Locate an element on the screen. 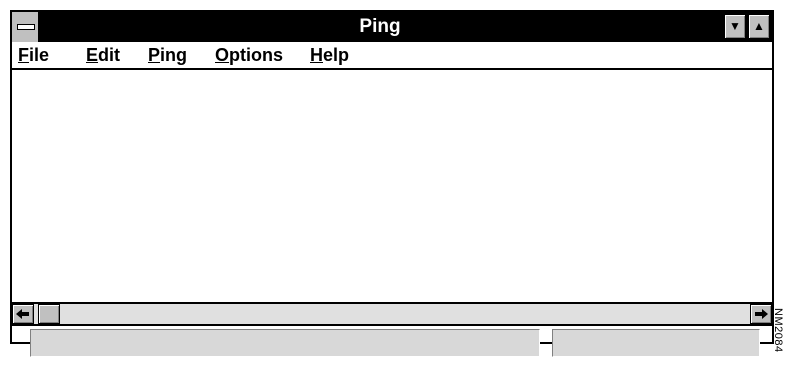 The width and height of the screenshot is (791, 365). minimize-arrow-icon: ▼ is located at coordinates (735, 26).